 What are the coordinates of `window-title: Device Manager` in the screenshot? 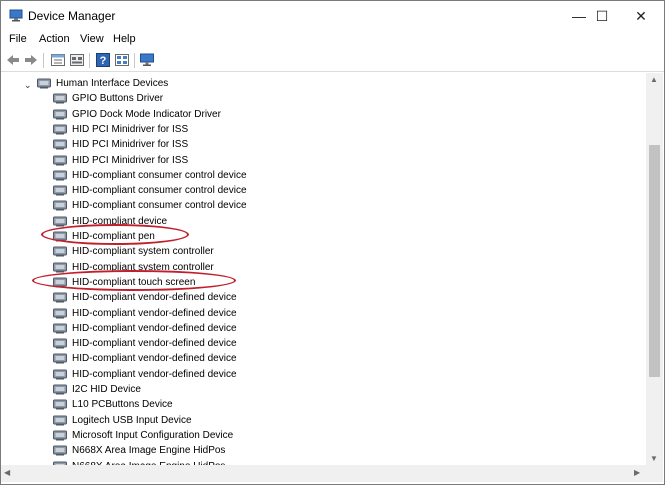 It's located at (72, 16).